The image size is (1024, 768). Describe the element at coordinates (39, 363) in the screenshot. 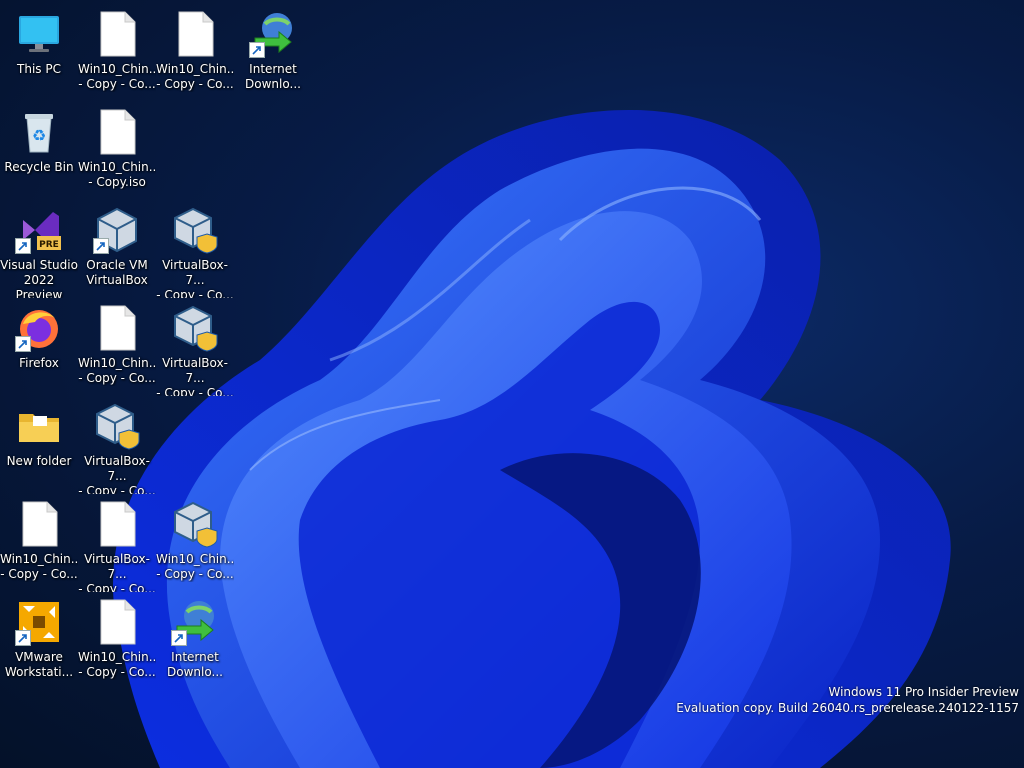

I see `icon-label: Firefox` at that location.